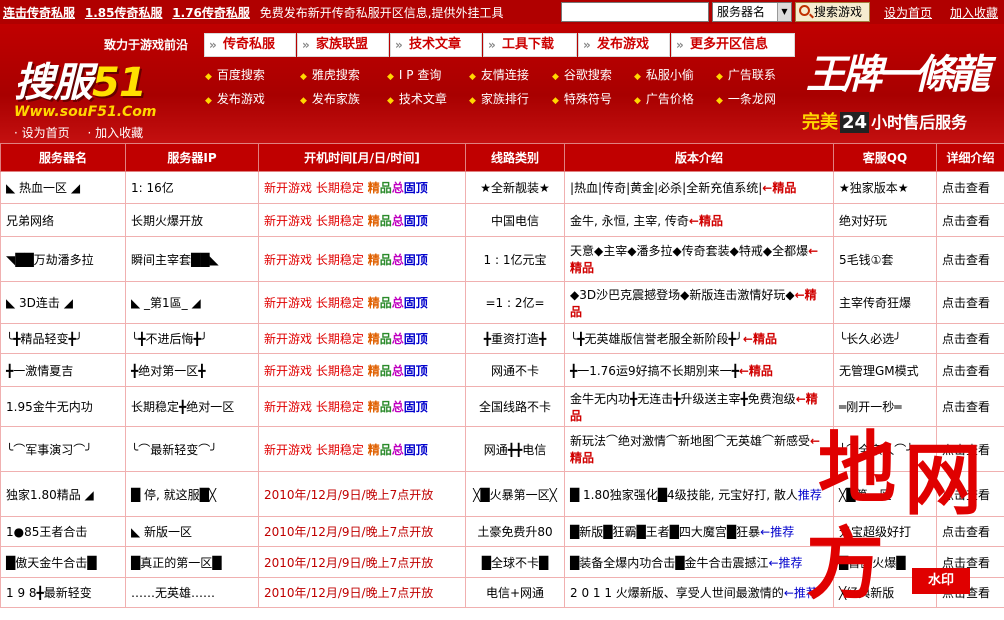 Image resolution: width=1004 pixels, height=620 pixels. What do you see at coordinates (414, 74) in the screenshot?
I see `quick-link: ◆ I P 查询` at bounding box center [414, 74].